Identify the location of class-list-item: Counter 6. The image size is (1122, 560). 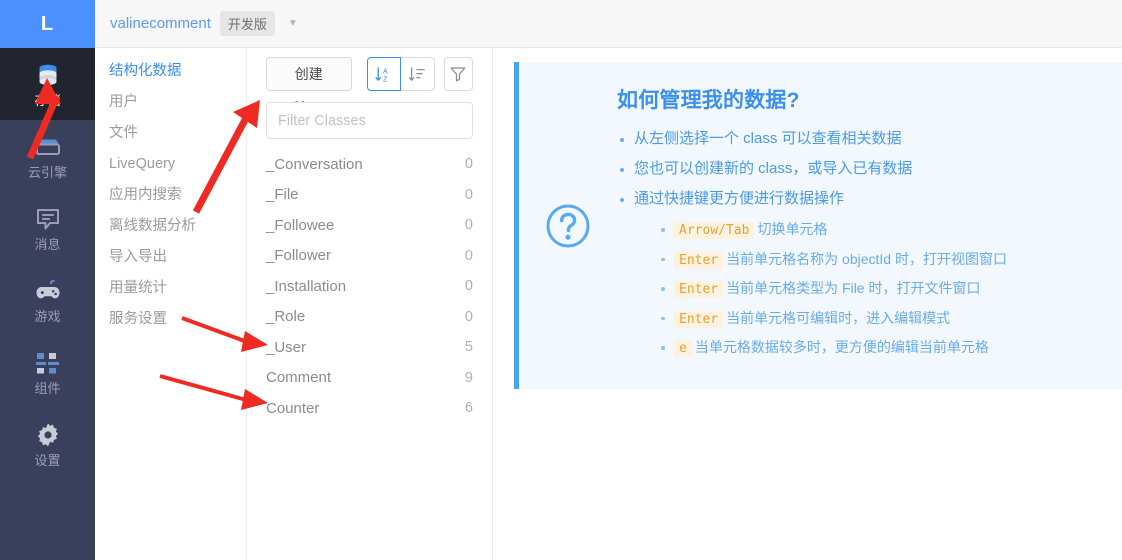
(369, 408).